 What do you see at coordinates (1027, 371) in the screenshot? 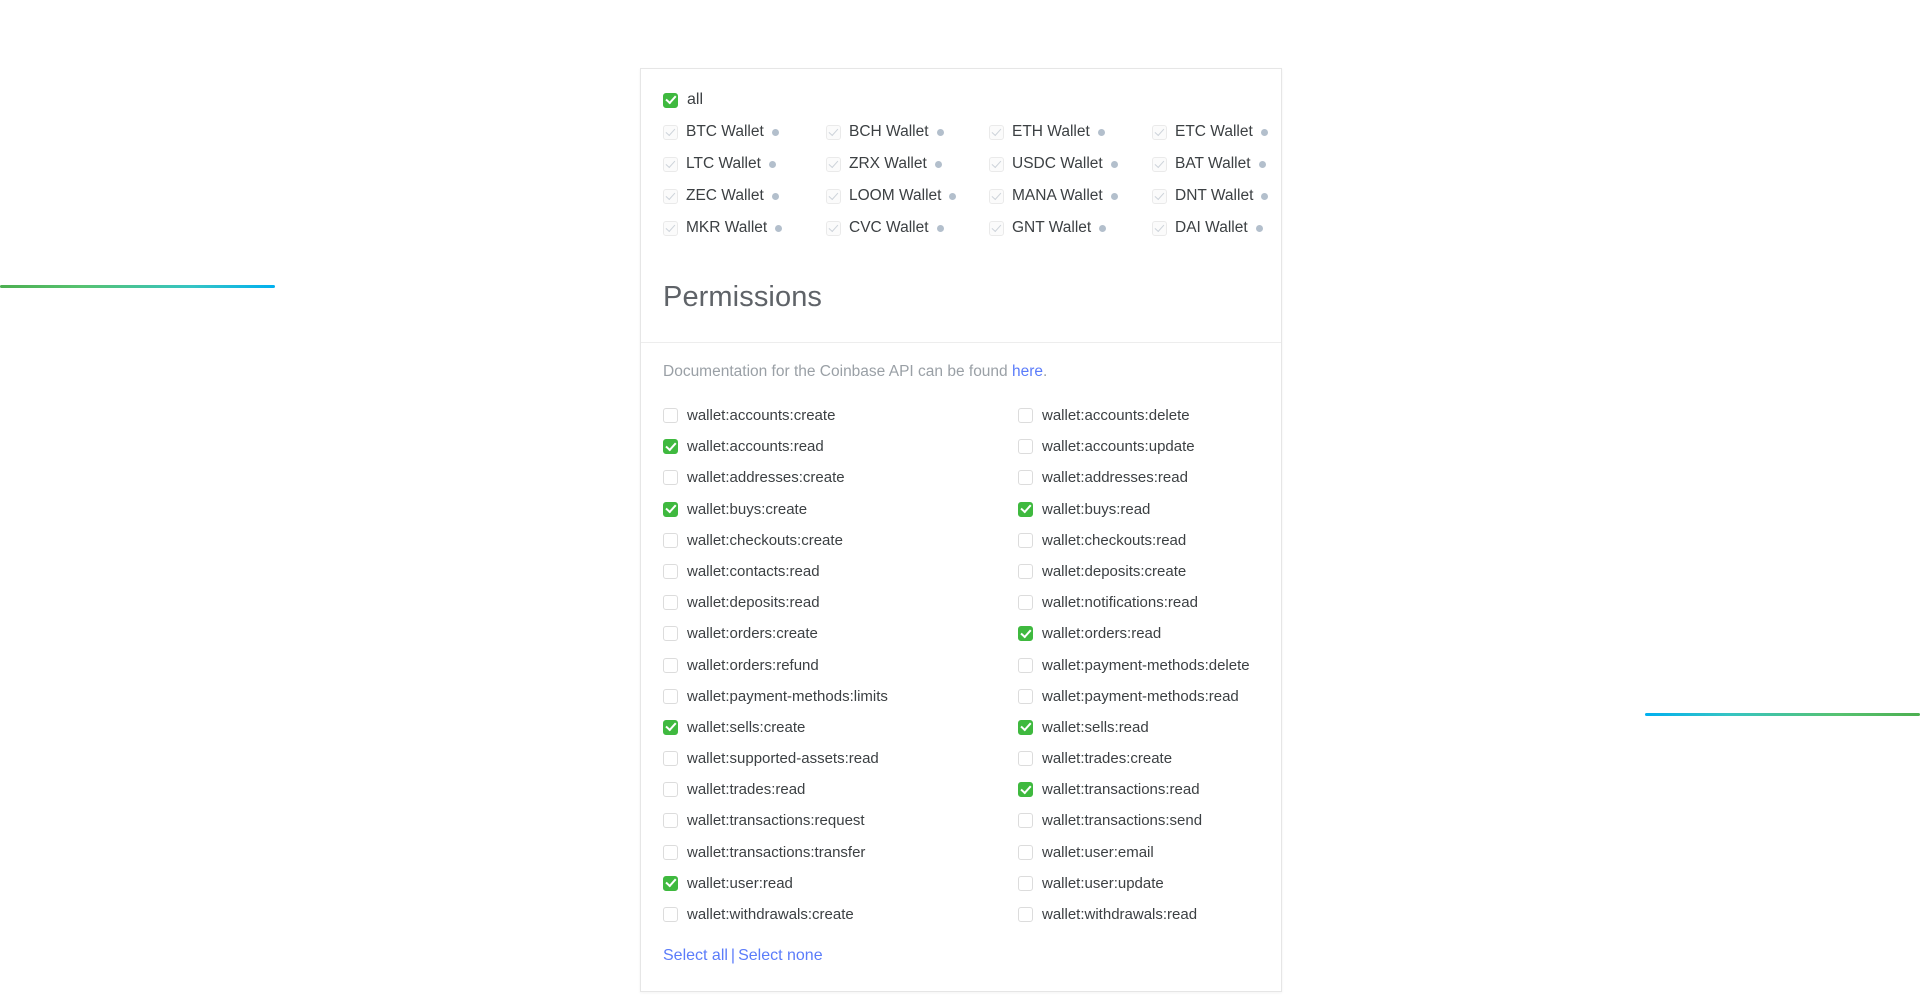
I see `documentation-link: here` at bounding box center [1027, 371].